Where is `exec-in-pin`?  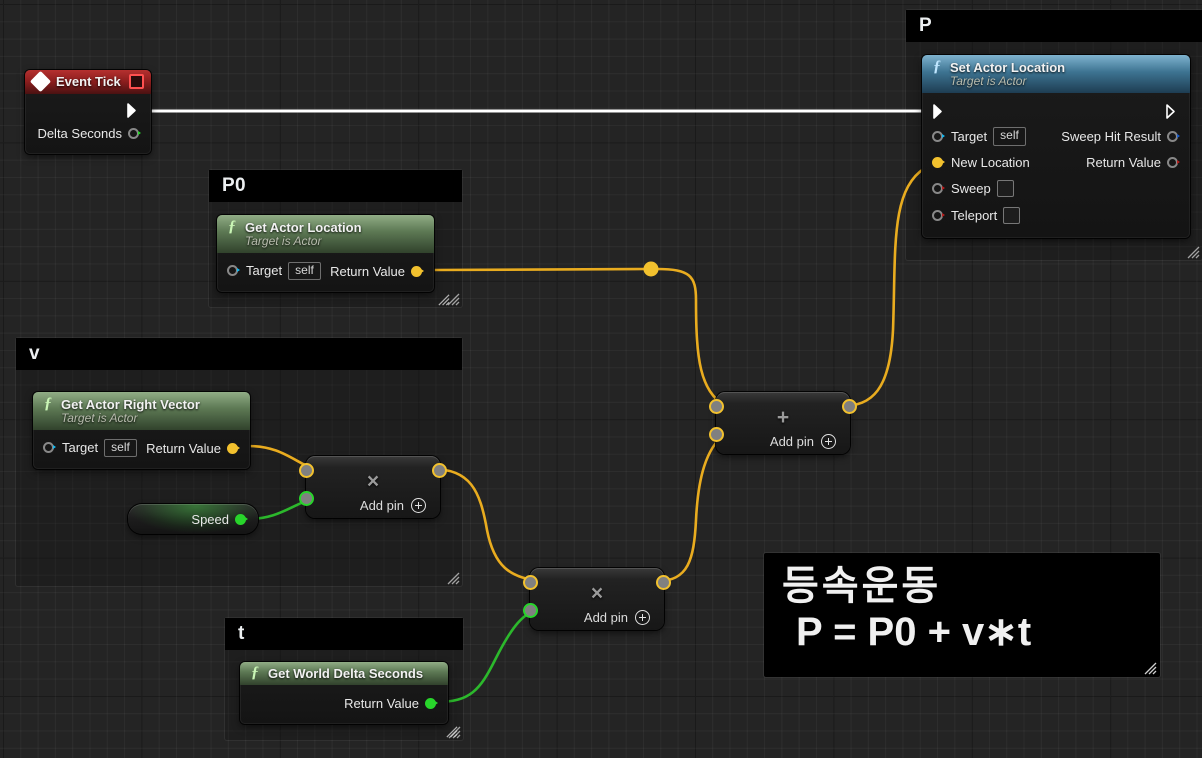
exec-in-pin is located at coordinates (939, 111).